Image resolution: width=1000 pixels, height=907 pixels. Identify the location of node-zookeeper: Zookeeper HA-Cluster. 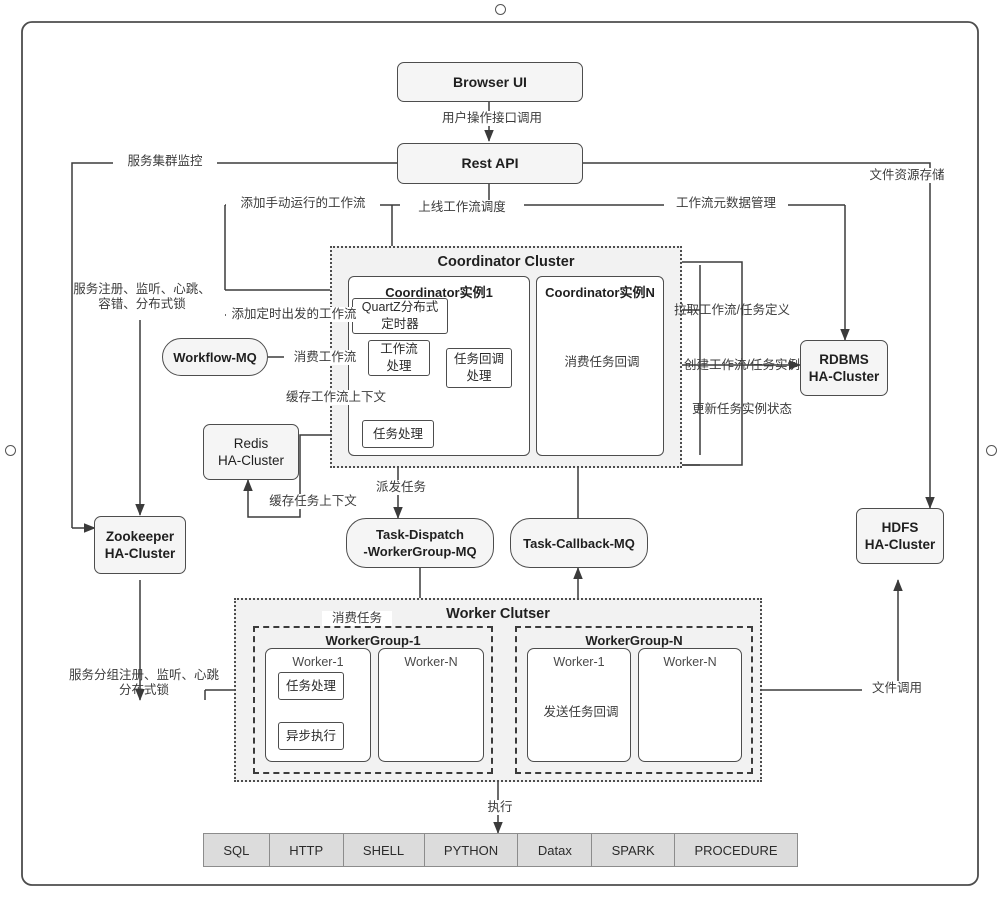
(140, 545).